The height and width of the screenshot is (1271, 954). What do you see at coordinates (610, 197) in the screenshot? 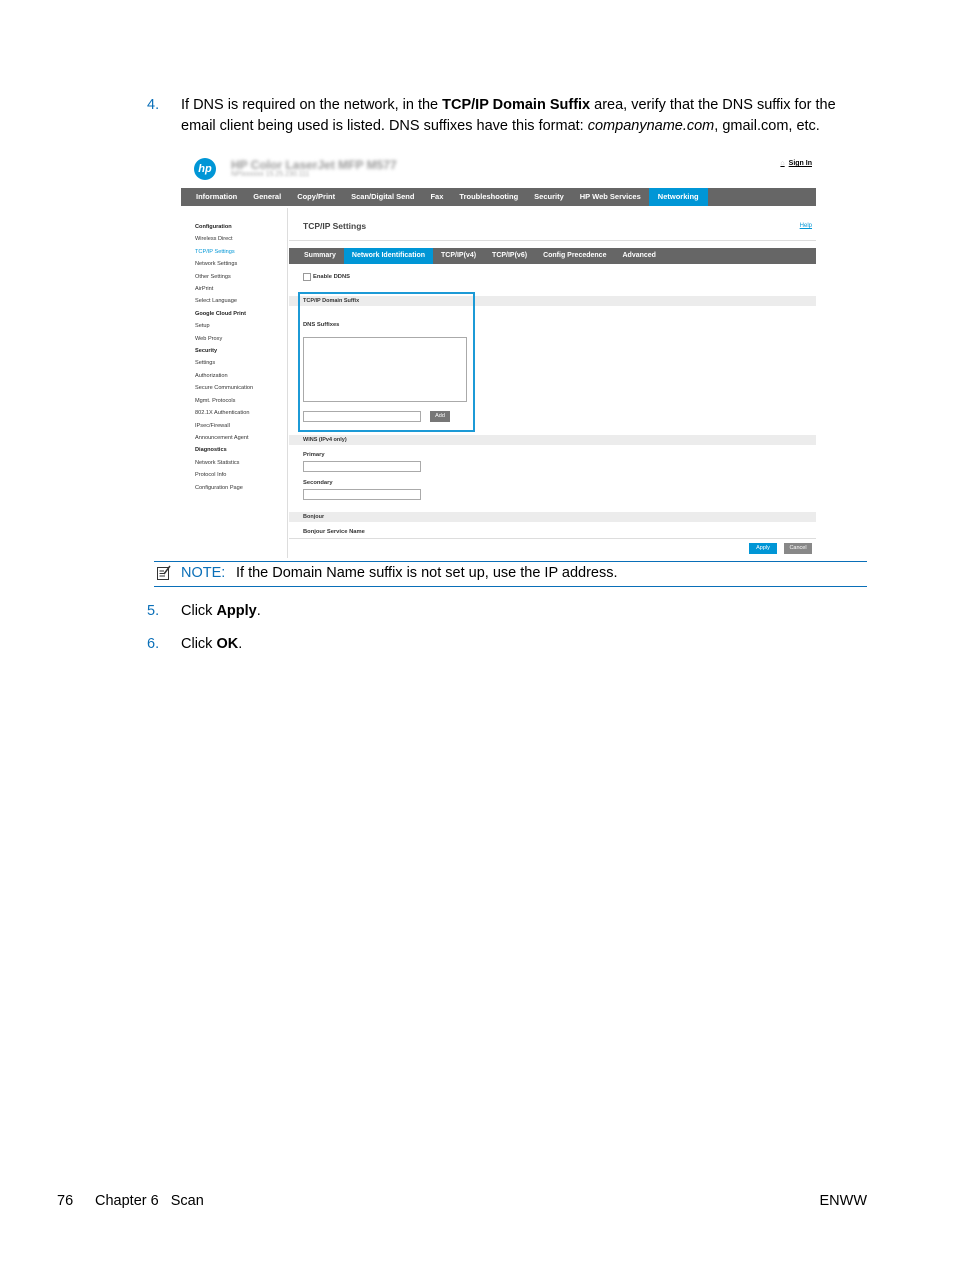
I see `tab-hp-web-services: HP Web Services` at bounding box center [610, 197].